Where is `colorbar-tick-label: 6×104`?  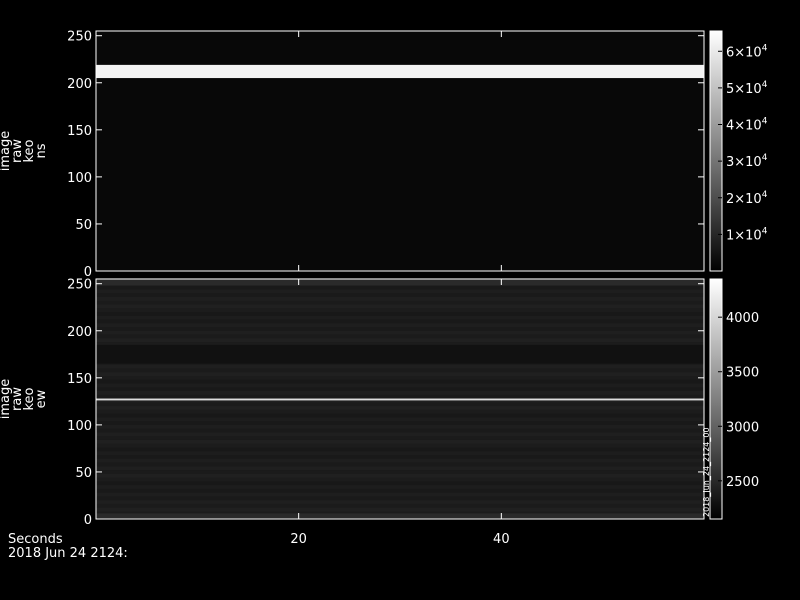
colorbar-tick-label: 6×104 is located at coordinates (747, 51).